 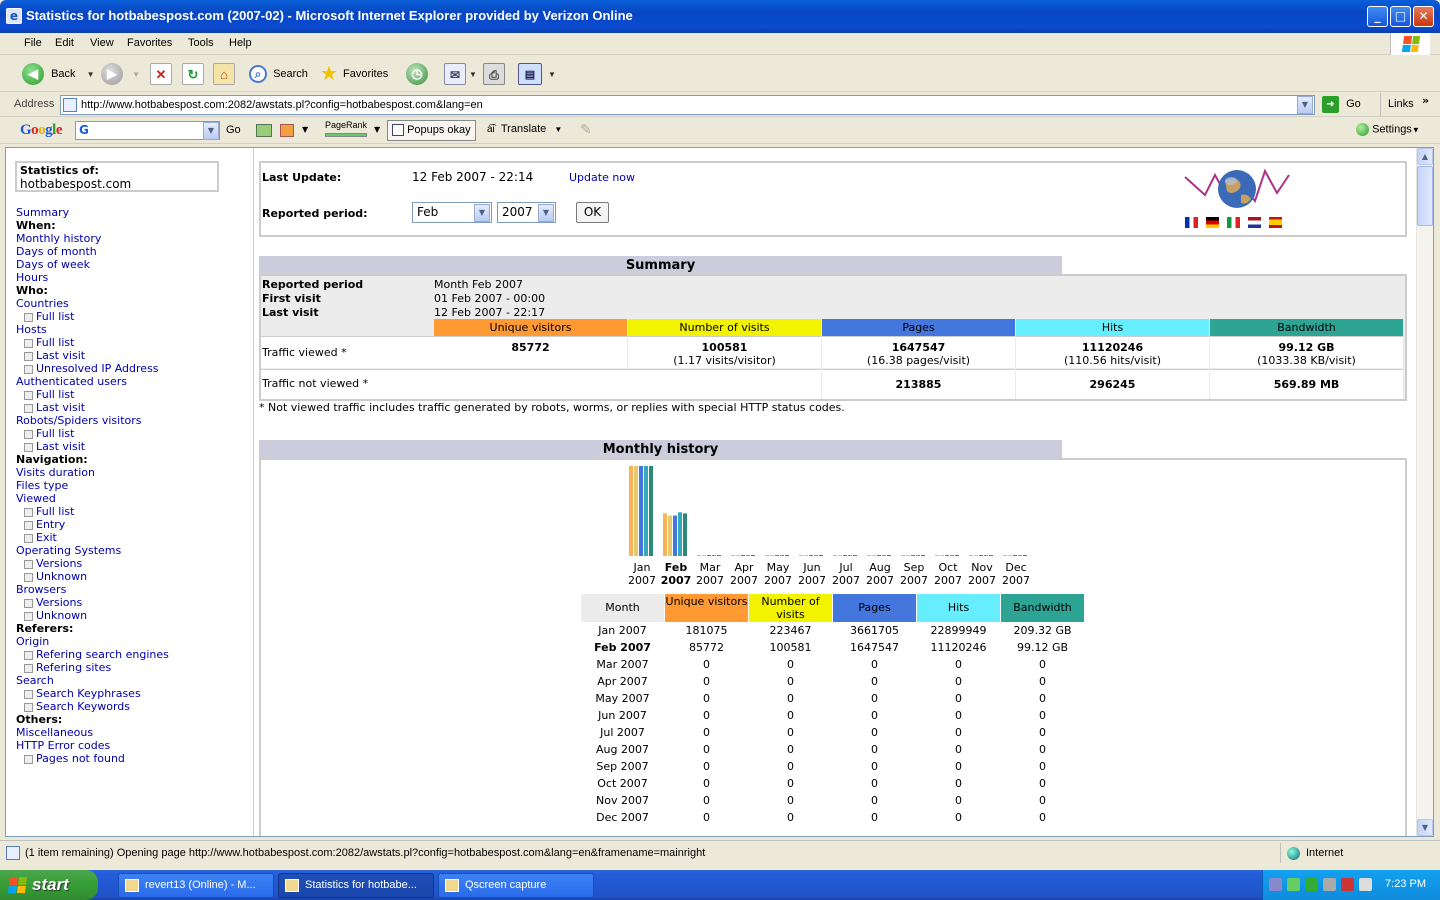 What do you see at coordinates (1425, 827) in the screenshot?
I see `scroll-down-icon: ▼` at bounding box center [1425, 827].